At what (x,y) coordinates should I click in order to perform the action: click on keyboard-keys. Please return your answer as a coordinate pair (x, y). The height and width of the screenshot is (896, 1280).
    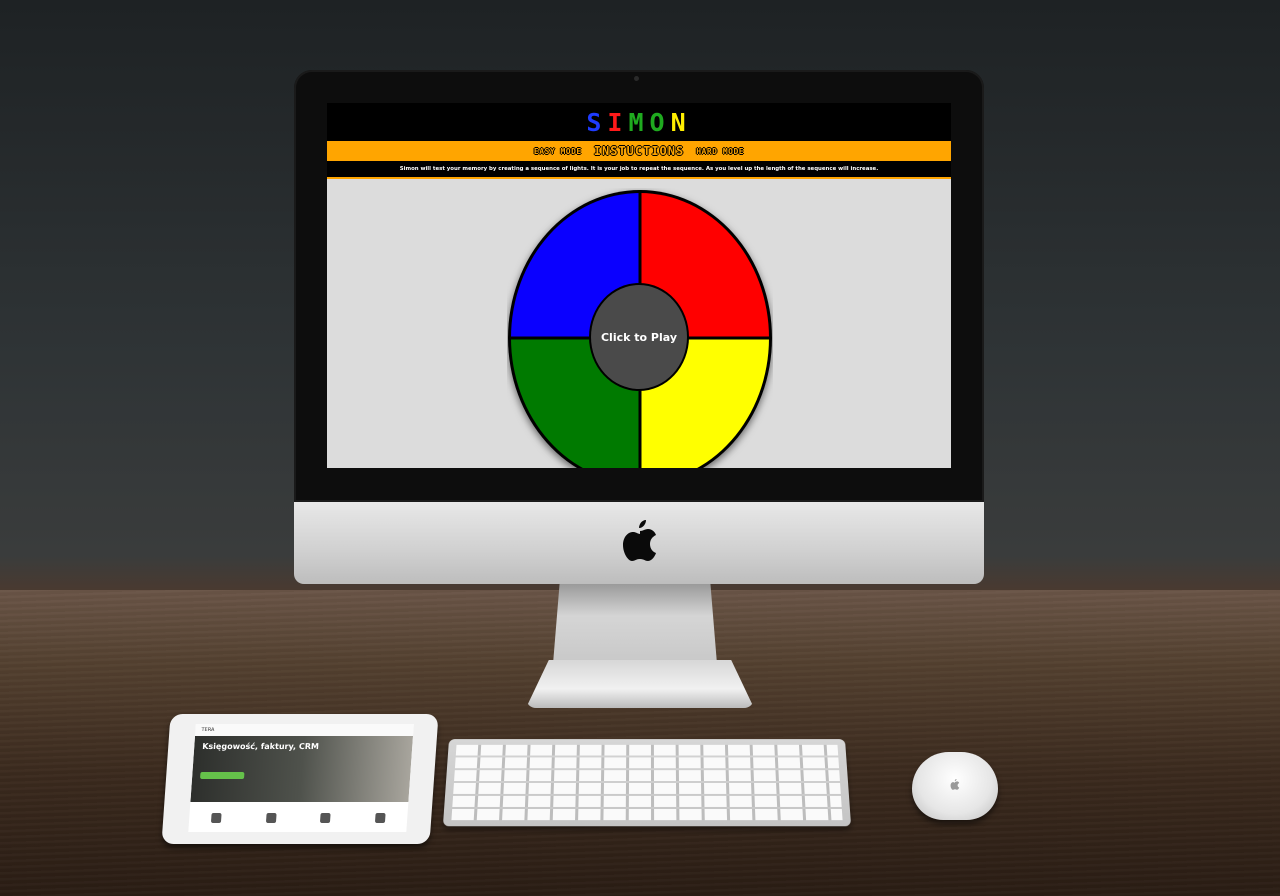
    Looking at the image, I should click on (647, 782).